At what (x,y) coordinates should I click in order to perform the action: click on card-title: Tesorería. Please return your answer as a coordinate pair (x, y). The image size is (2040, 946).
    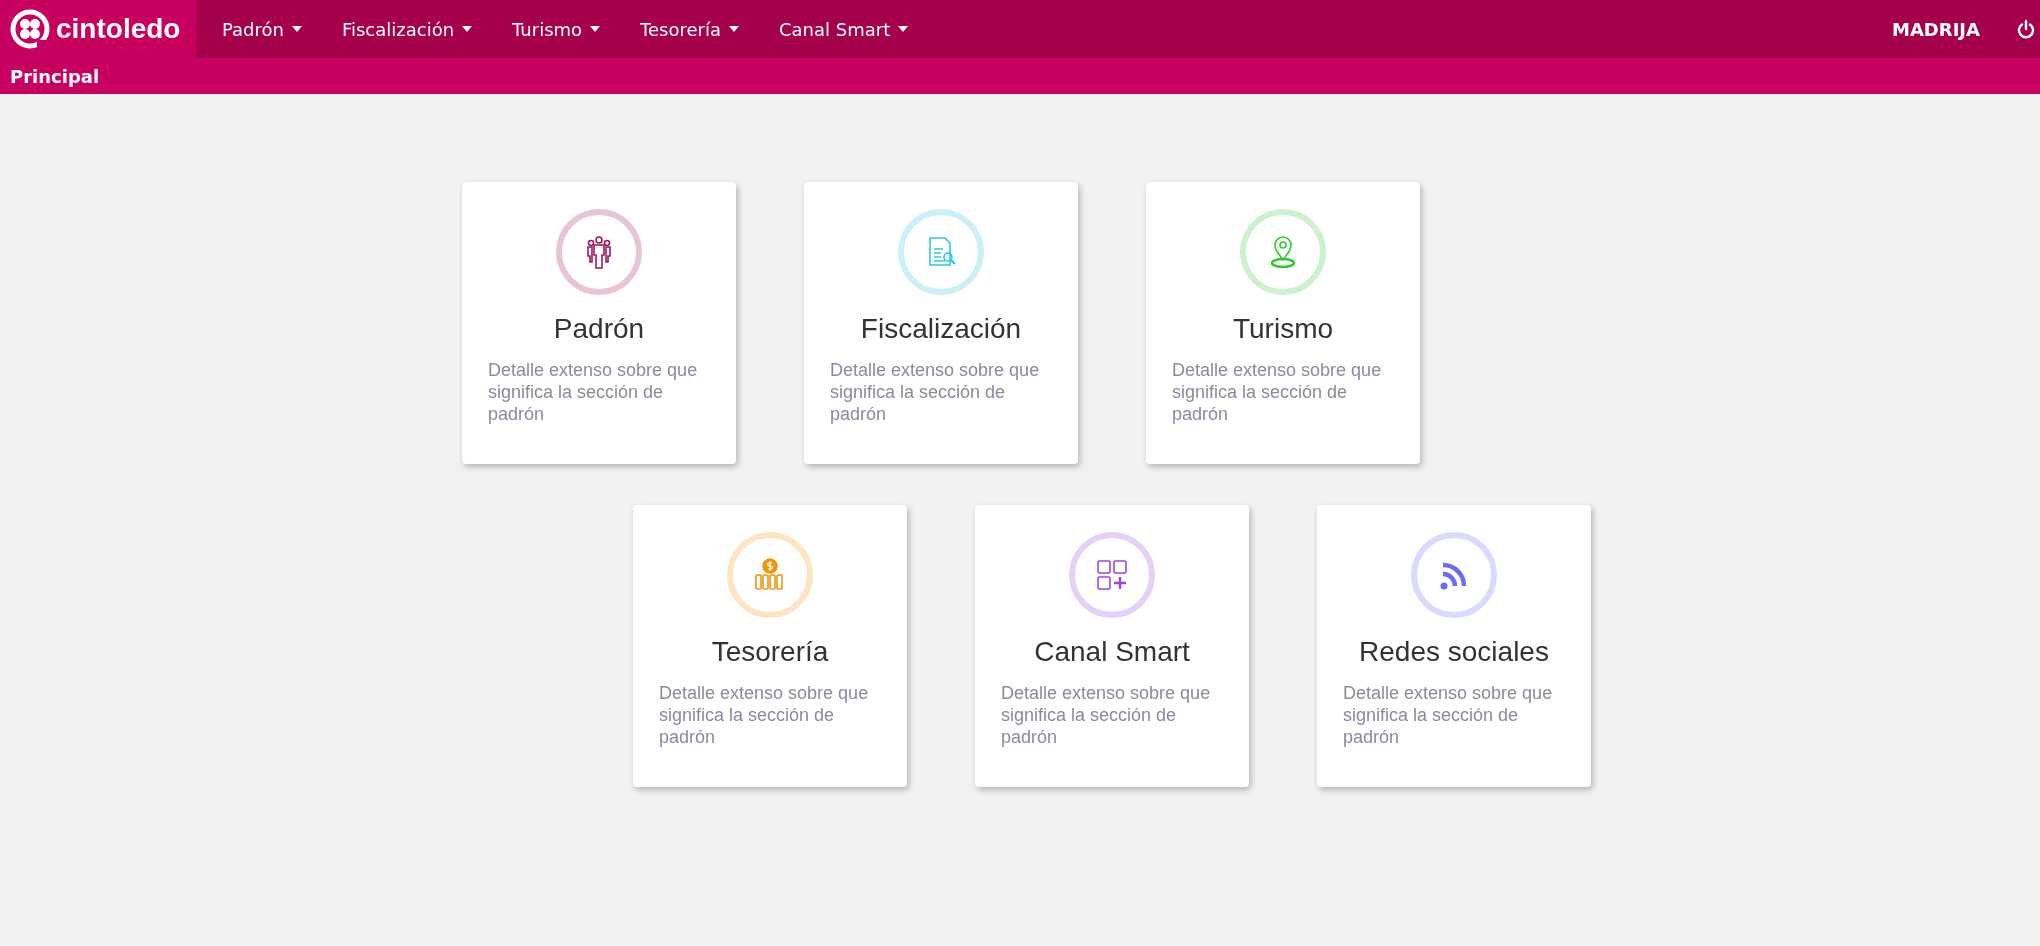
    Looking at the image, I should click on (770, 652).